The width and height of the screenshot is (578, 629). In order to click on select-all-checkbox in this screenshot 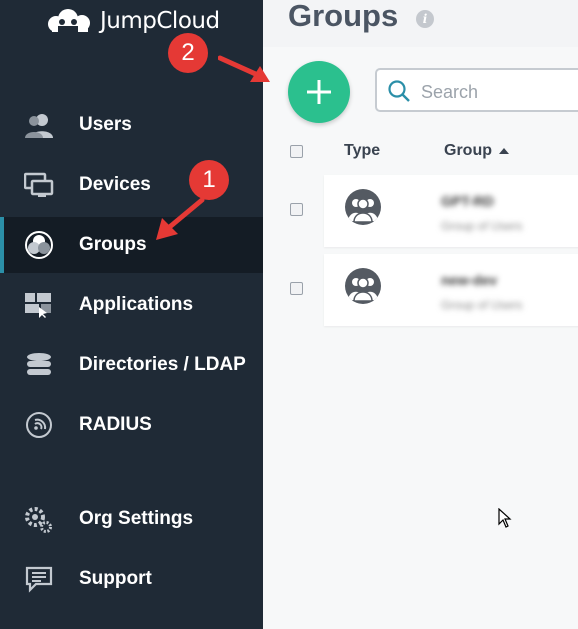, I will do `click(296, 151)`.